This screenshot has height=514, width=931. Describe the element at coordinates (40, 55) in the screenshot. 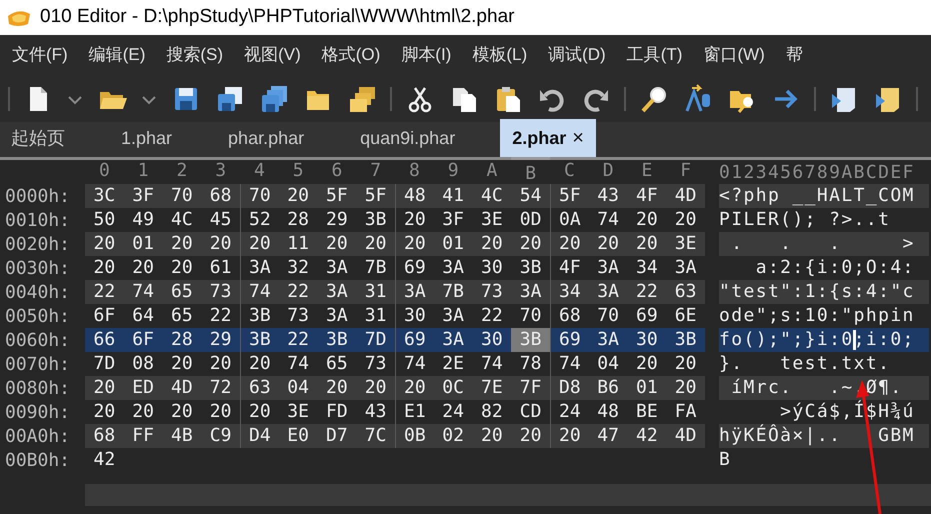

I see `menu-item: 文件(F)` at that location.